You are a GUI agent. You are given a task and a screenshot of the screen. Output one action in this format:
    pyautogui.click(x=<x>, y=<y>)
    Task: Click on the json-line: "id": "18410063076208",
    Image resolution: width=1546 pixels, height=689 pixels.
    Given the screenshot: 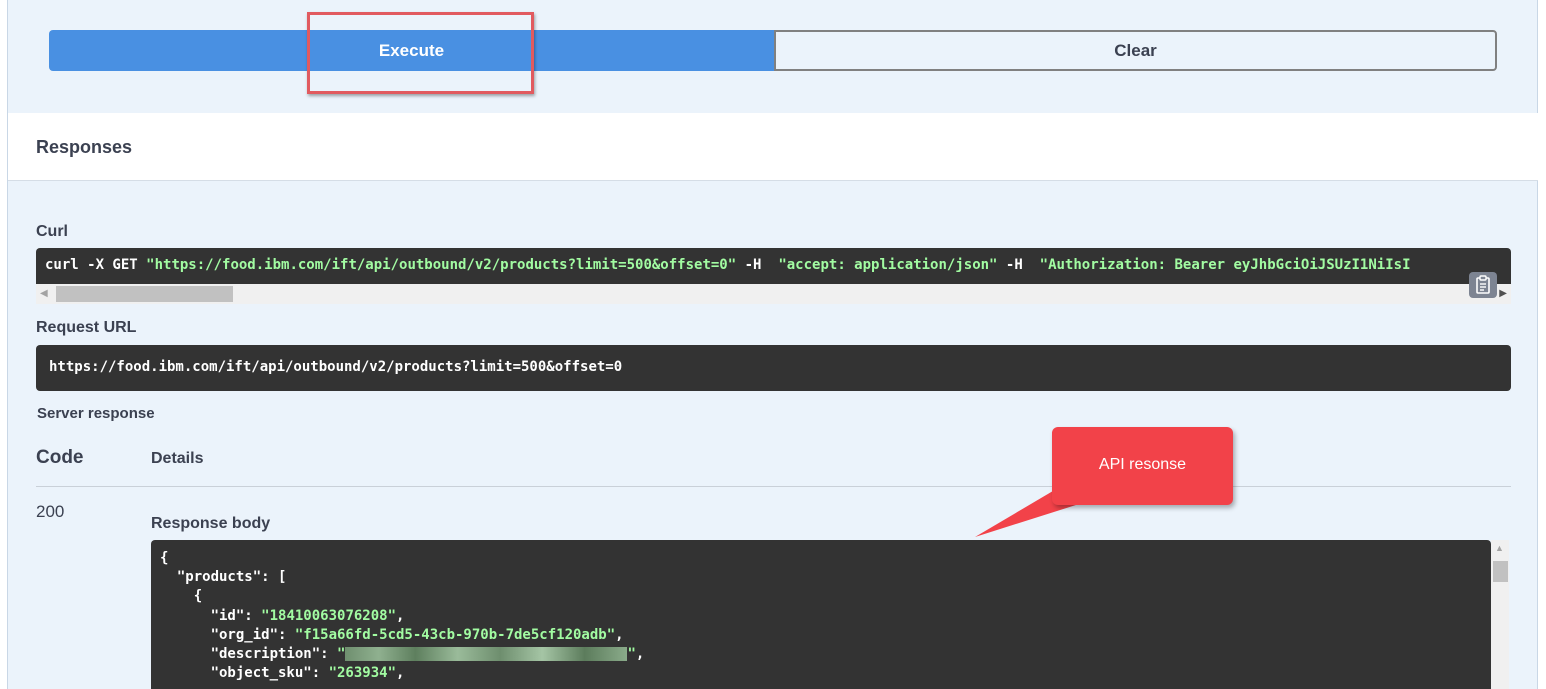 What is the action you would take?
    pyautogui.click(x=282, y=615)
    